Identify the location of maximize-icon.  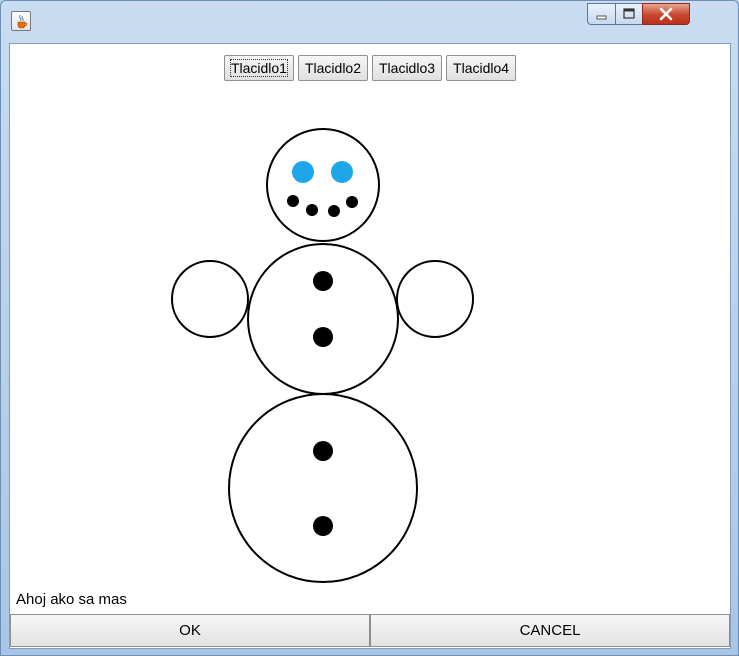
(629, 13).